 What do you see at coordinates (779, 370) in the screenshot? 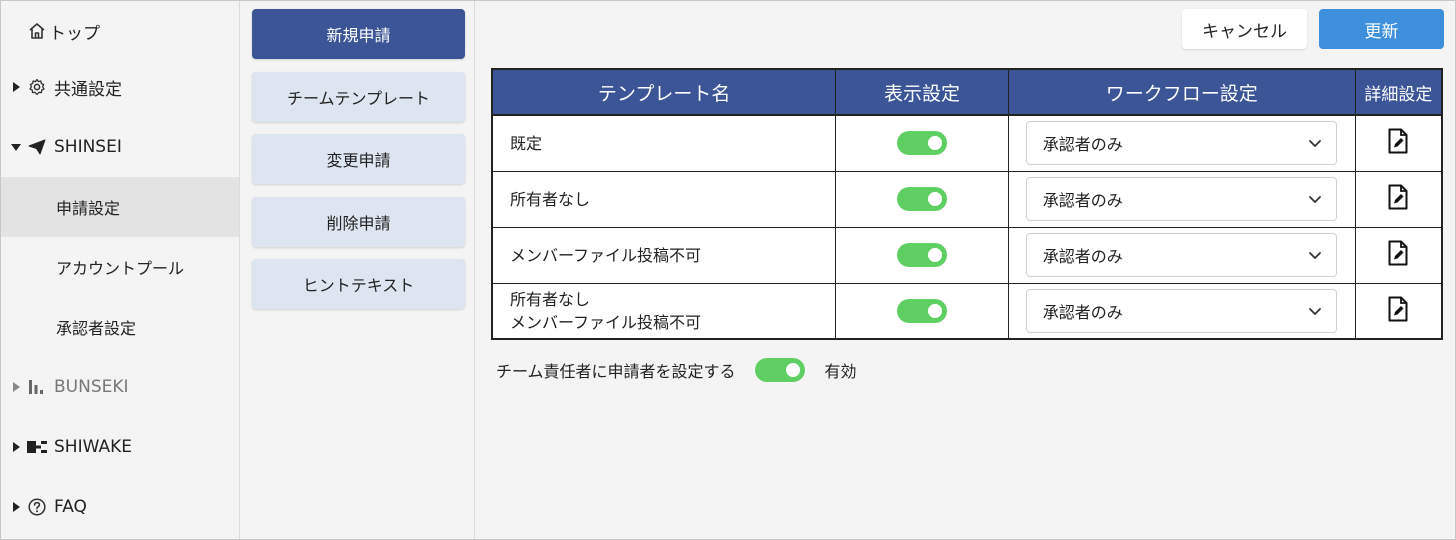
I see `team-owner-toggle` at bounding box center [779, 370].